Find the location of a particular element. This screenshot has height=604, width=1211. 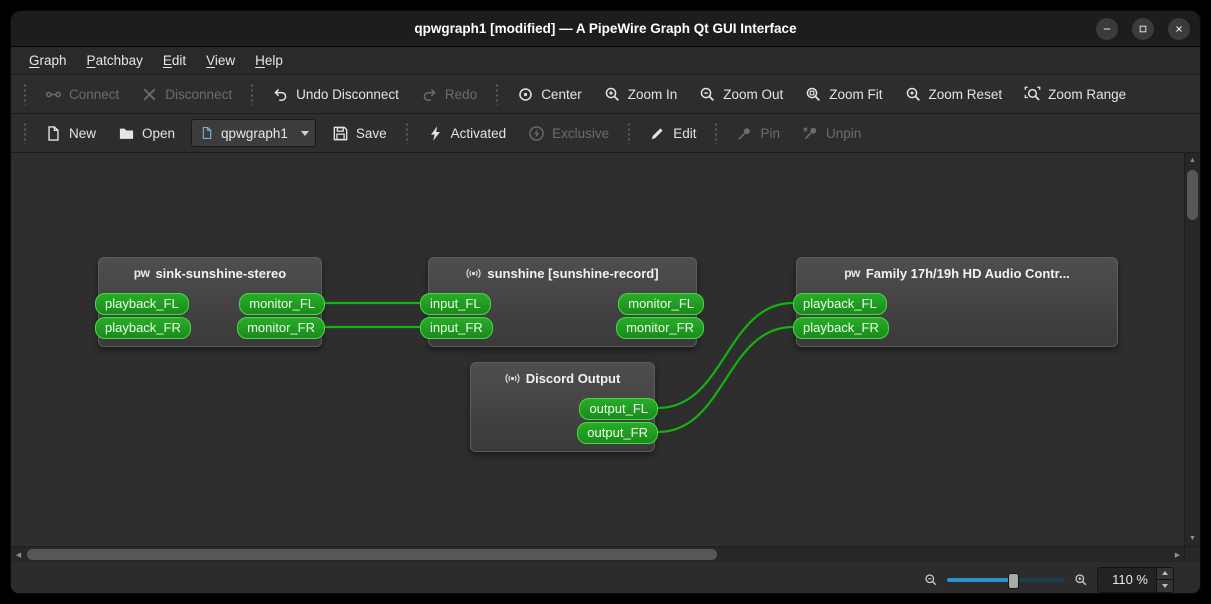

zoom-value: 110 % is located at coordinates (1127, 580).